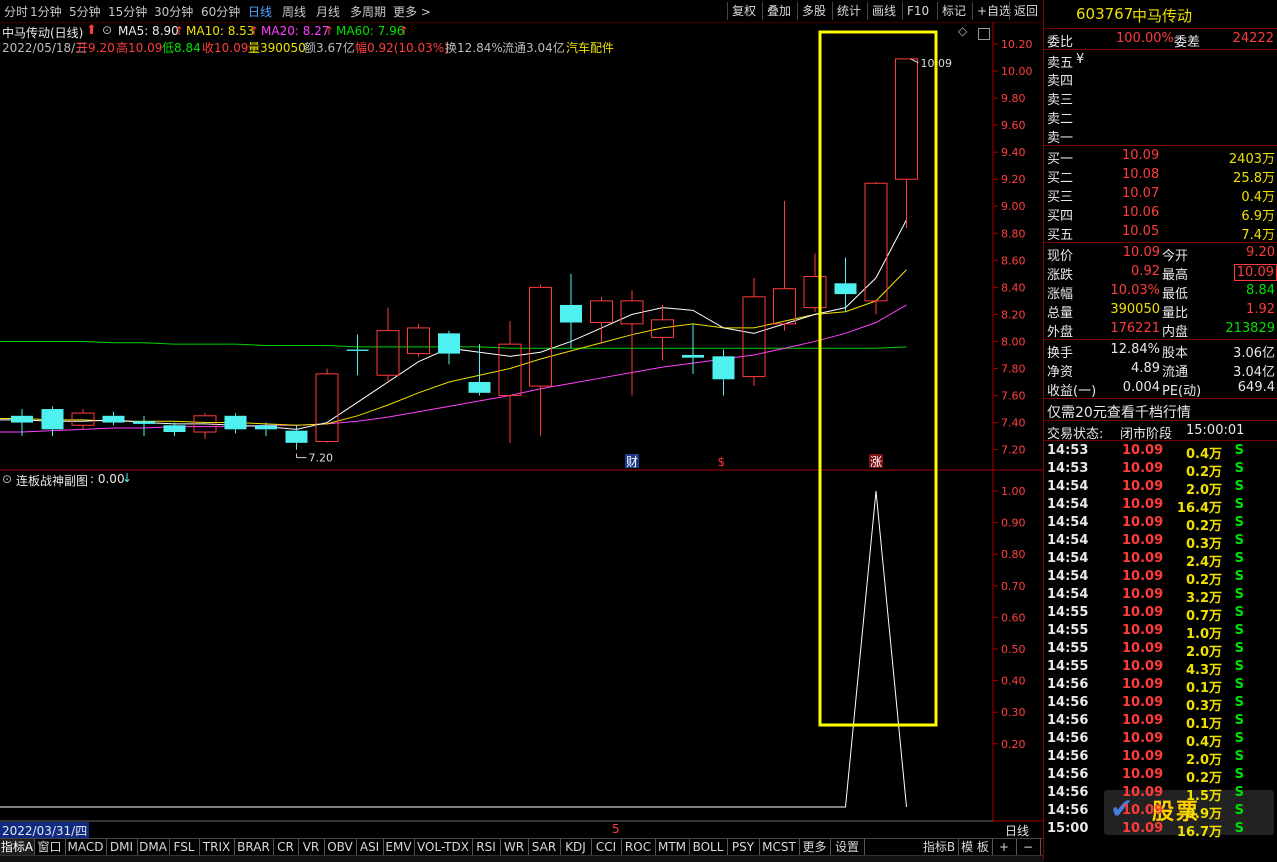 This screenshot has height=862, width=1277. I want to click on period-weekly: 周线, so click(294, 11).